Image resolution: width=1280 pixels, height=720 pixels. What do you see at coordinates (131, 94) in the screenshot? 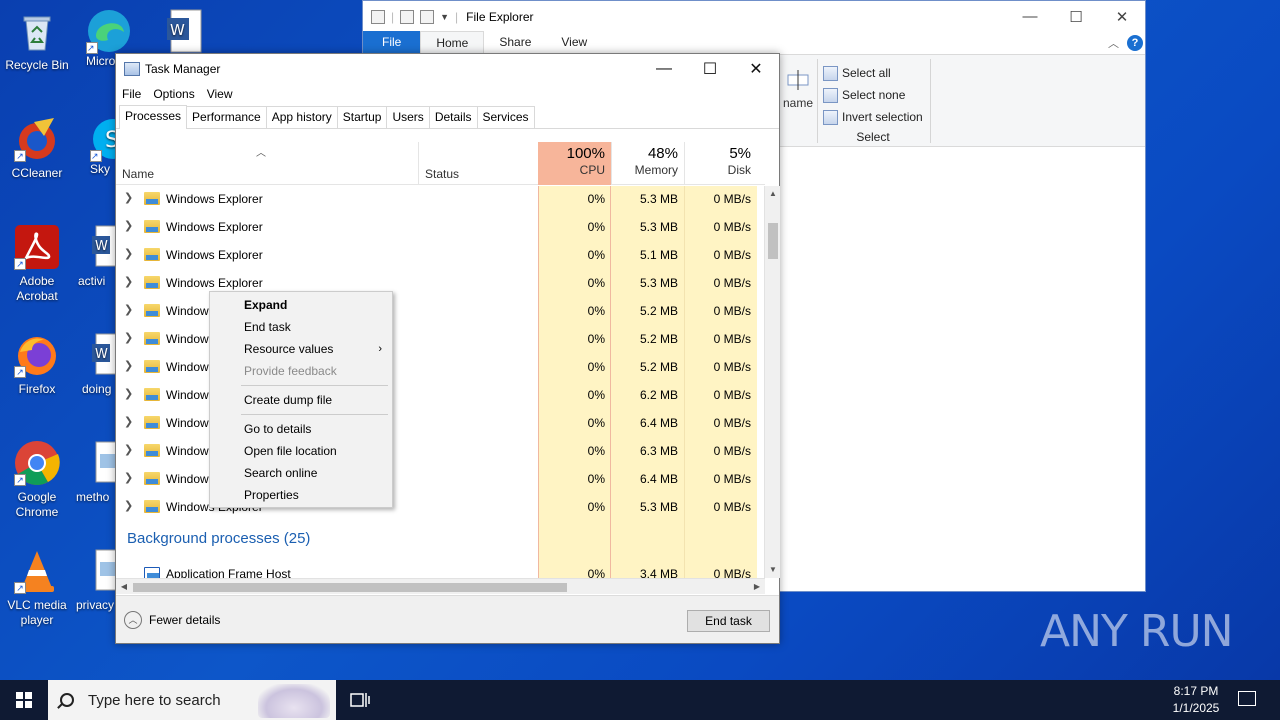
I see `menu-file: File` at bounding box center [131, 94].